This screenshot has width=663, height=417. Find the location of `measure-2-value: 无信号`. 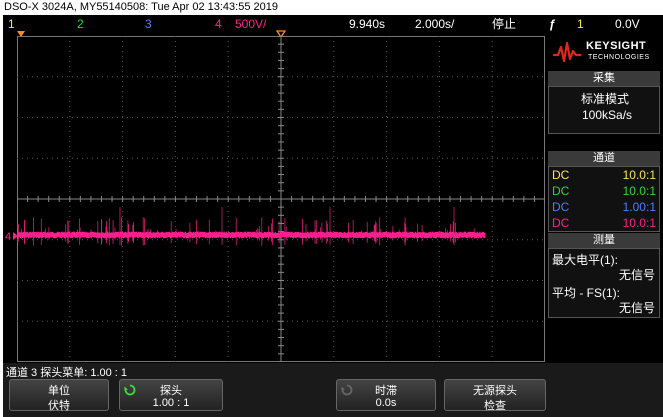

measure-2-value: 无信号 is located at coordinates (636, 308).